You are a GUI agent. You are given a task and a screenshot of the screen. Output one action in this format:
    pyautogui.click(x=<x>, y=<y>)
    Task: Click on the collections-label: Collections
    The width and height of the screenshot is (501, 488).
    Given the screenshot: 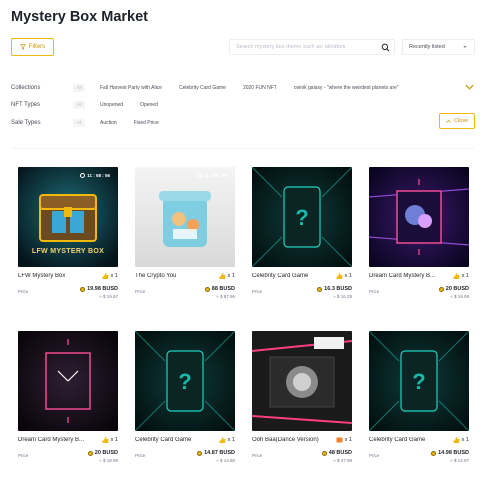 What is the action you would take?
    pyautogui.click(x=26, y=88)
    